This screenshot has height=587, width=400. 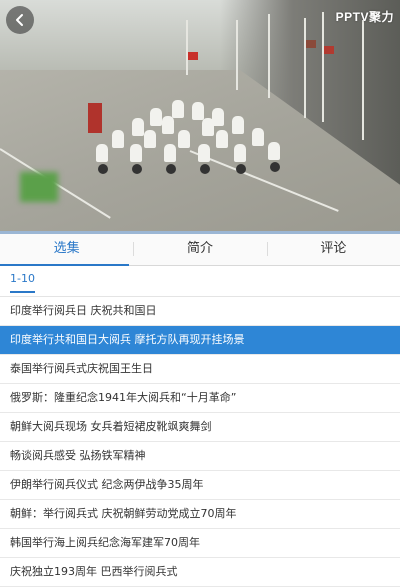 What do you see at coordinates (364, 17) in the screenshot?
I see `pptv-logo: PPTV聚力` at bounding box center [364, 17].